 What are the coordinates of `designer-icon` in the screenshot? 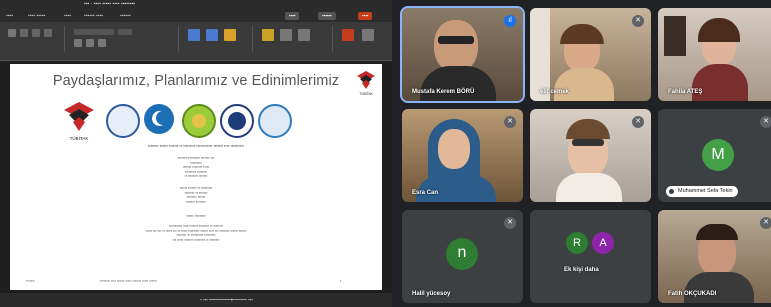 It's located at (368, 35).